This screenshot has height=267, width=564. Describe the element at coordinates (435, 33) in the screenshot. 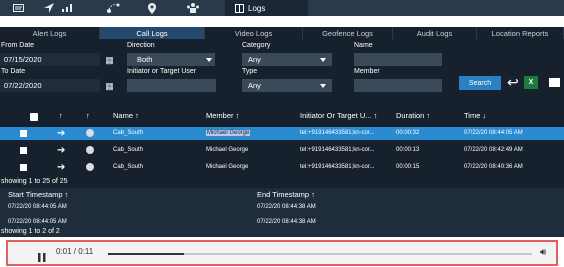

I see `tab-audit-logs: Audit Logs` at that location.